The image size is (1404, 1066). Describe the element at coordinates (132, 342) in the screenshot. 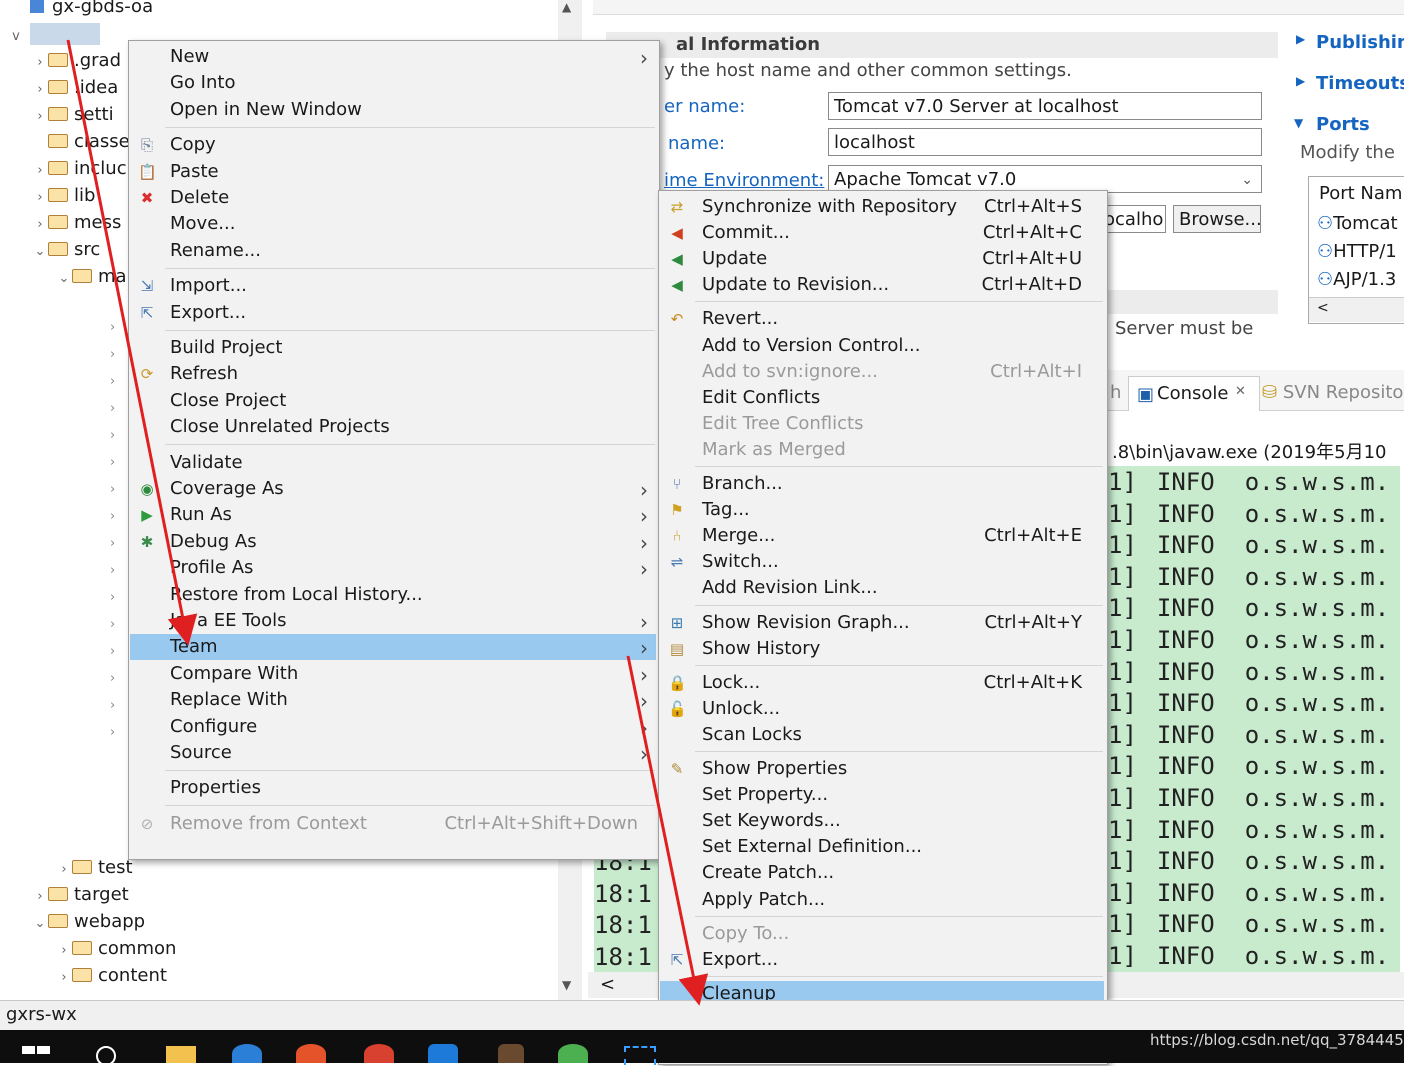

I see `arrow-to-team` at that location.